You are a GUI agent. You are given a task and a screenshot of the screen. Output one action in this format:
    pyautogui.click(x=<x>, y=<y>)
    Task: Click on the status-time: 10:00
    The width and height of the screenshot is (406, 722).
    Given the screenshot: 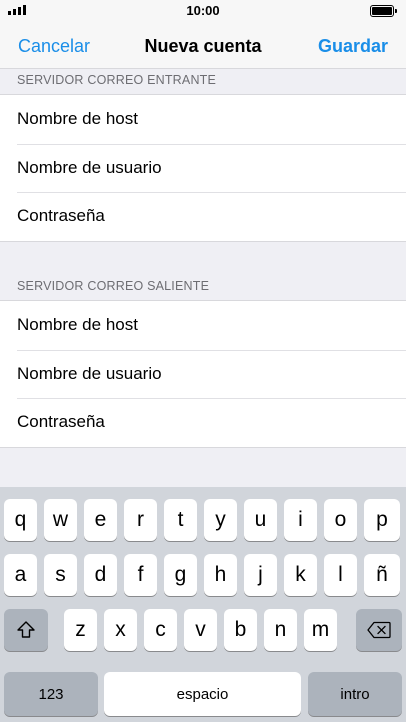 What is the action you would take?
    pyautogui.click(x=203, y=10)
    